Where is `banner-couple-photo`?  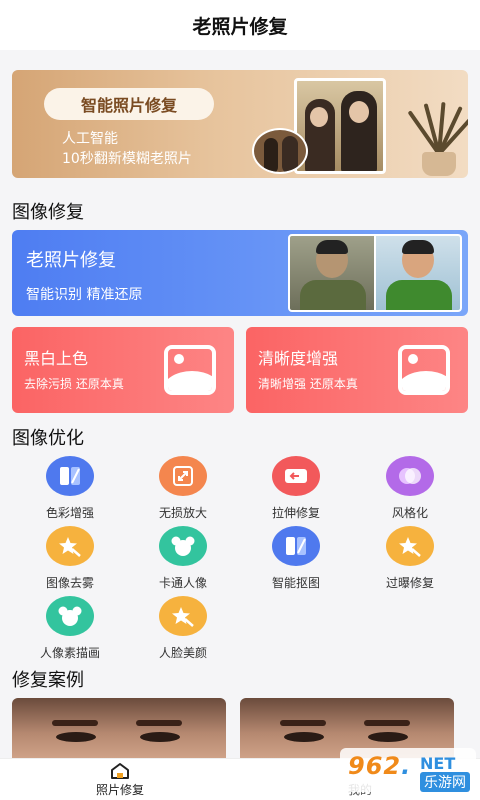 banner-couple-photo is located at coordinates (340, 126).